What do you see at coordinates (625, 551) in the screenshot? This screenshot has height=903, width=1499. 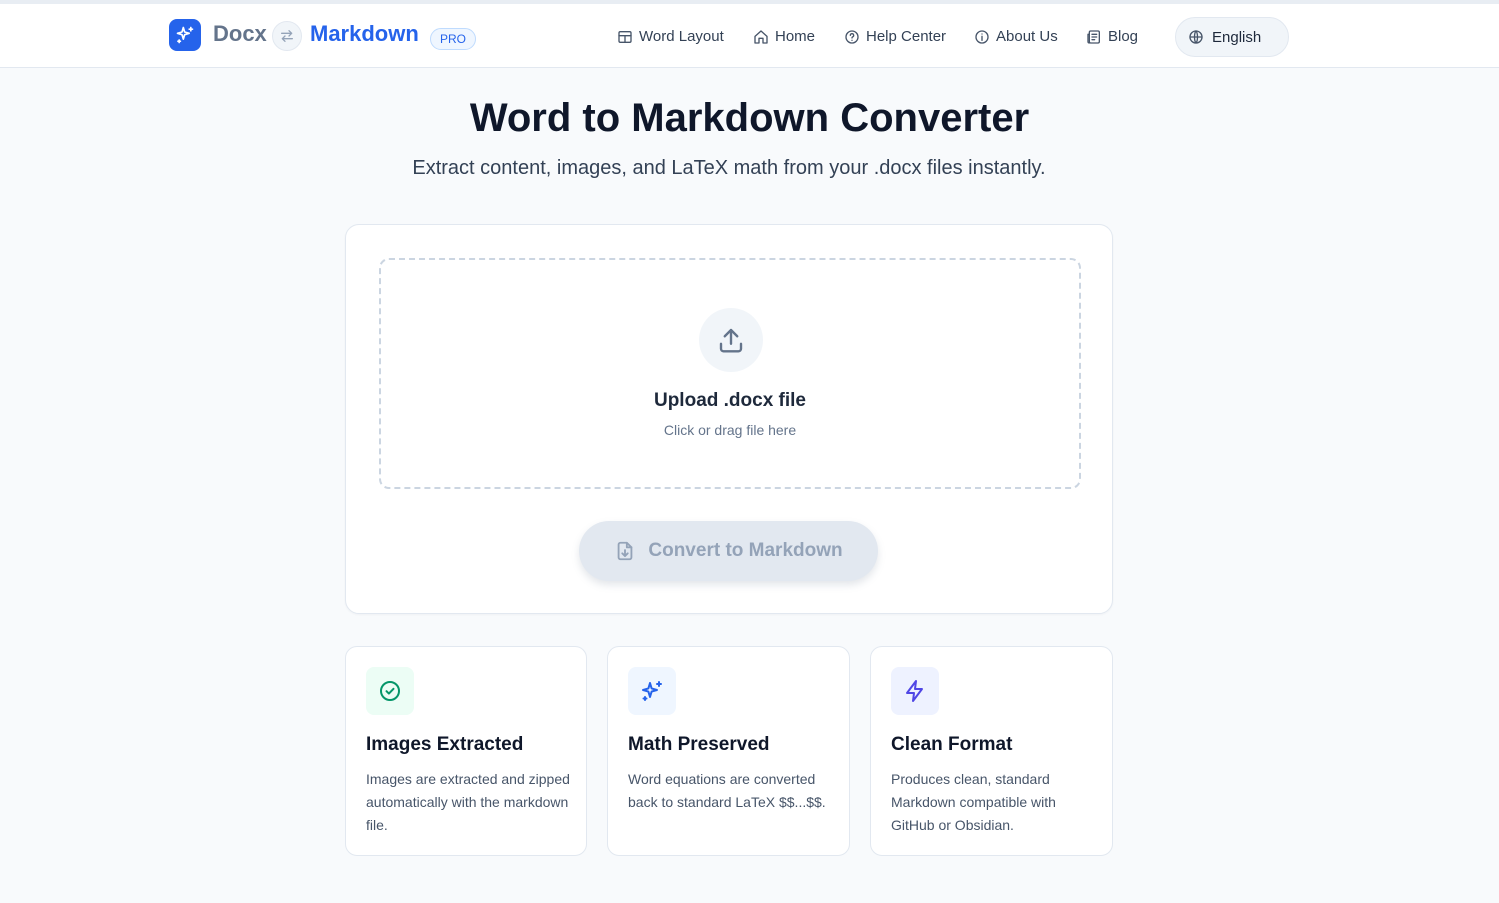 I see `file-download-icon` at bounding box center [625, 551].